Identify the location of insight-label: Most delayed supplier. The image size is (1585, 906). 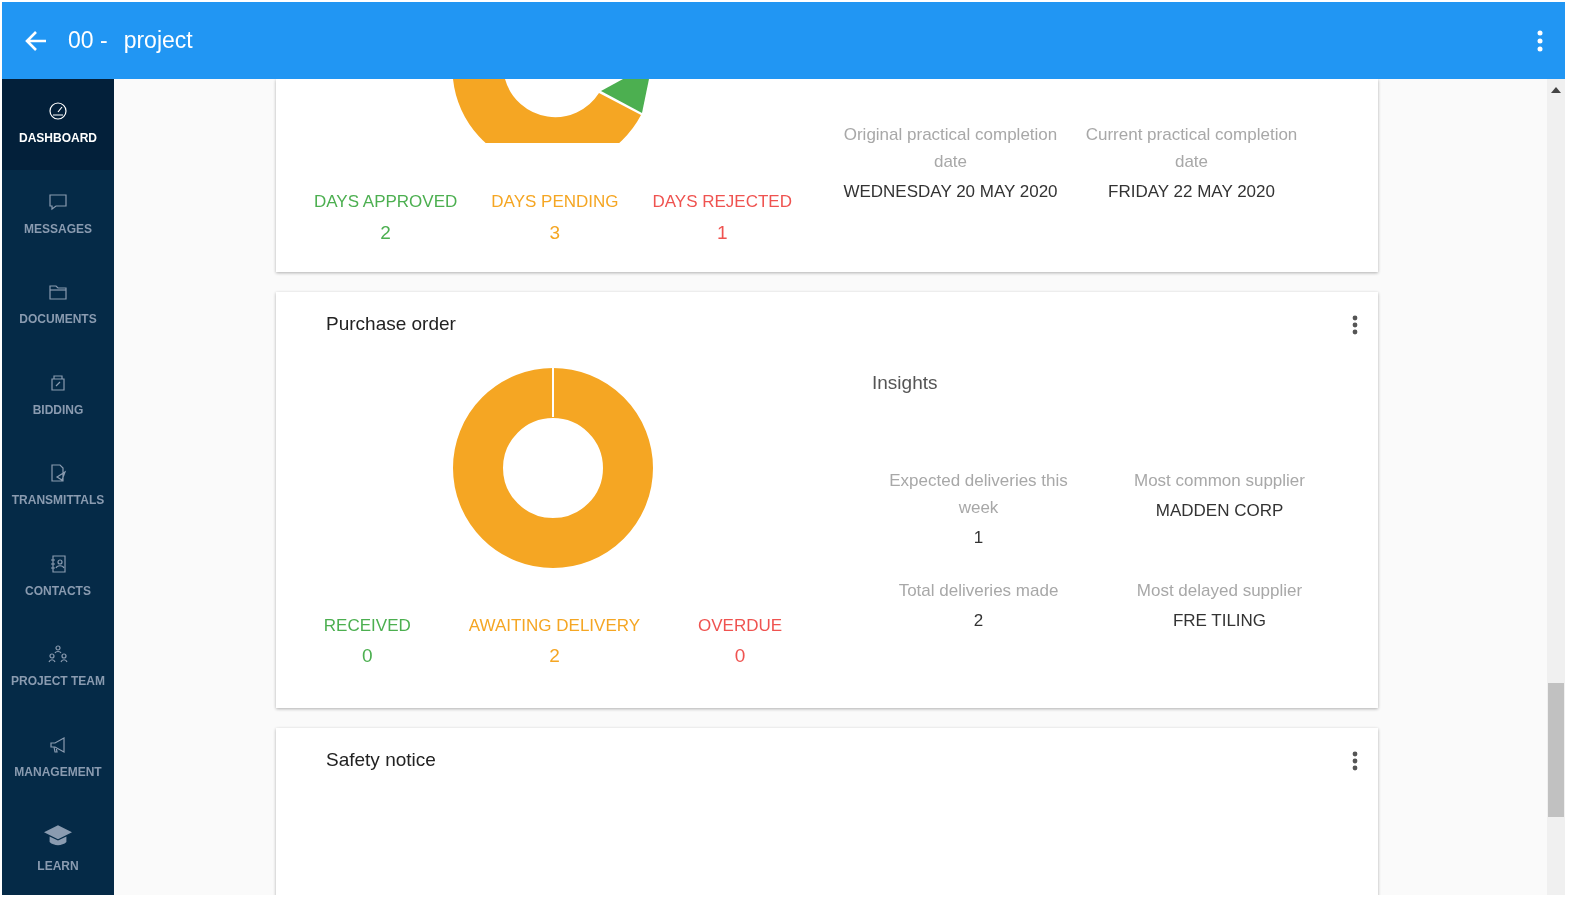
(1219, 590).